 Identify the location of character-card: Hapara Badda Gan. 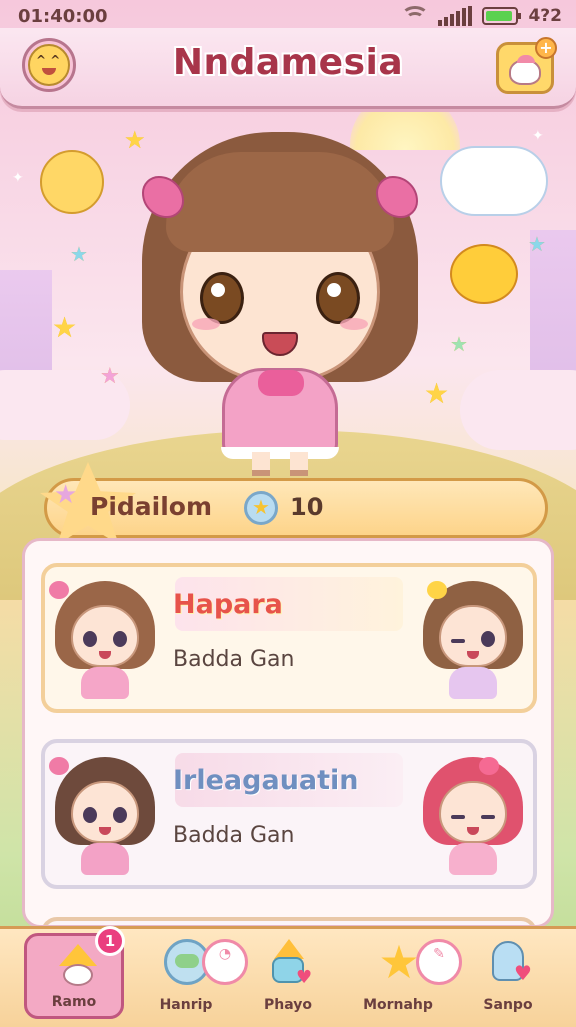
(289, 638).